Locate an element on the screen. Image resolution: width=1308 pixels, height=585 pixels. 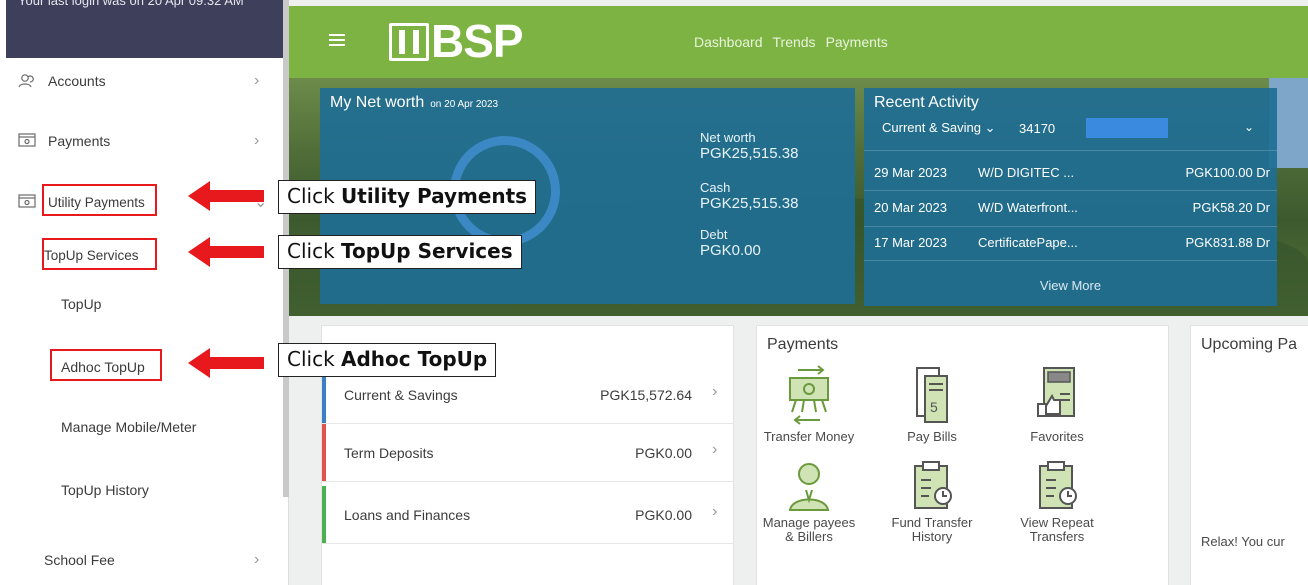
upcoming-payments-message: Relax! You cur is located at coordinates (1243, 541).